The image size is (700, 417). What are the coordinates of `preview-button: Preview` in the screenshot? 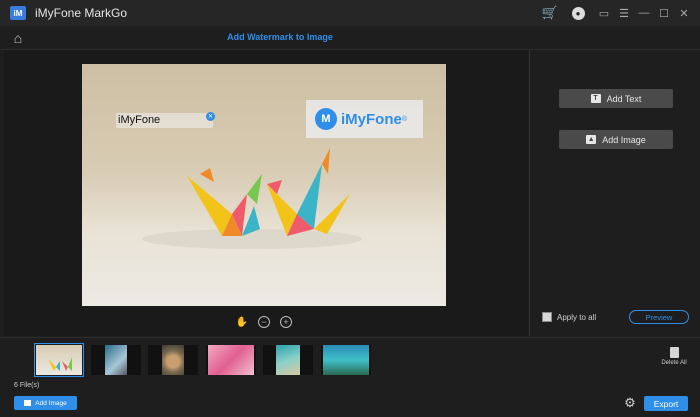 It's located at (659, 317).